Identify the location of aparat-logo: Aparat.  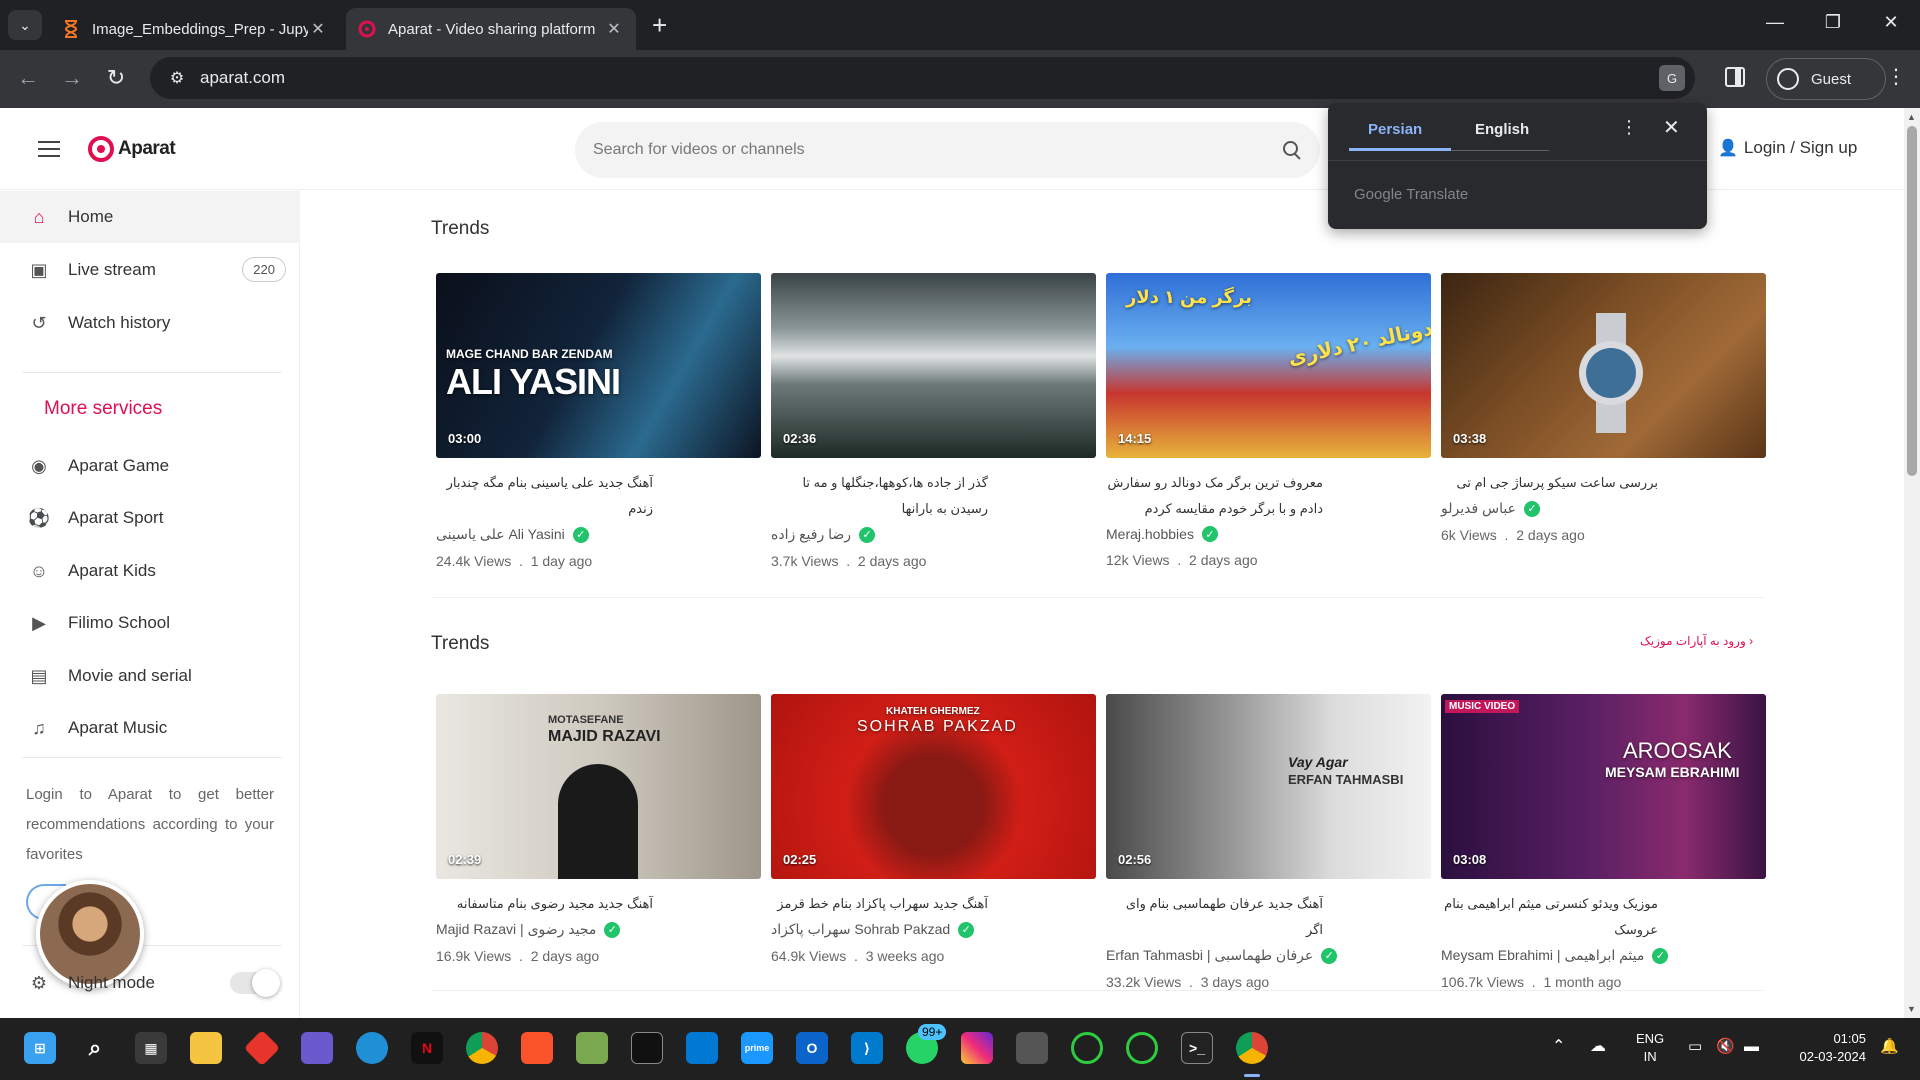
(132, 149).